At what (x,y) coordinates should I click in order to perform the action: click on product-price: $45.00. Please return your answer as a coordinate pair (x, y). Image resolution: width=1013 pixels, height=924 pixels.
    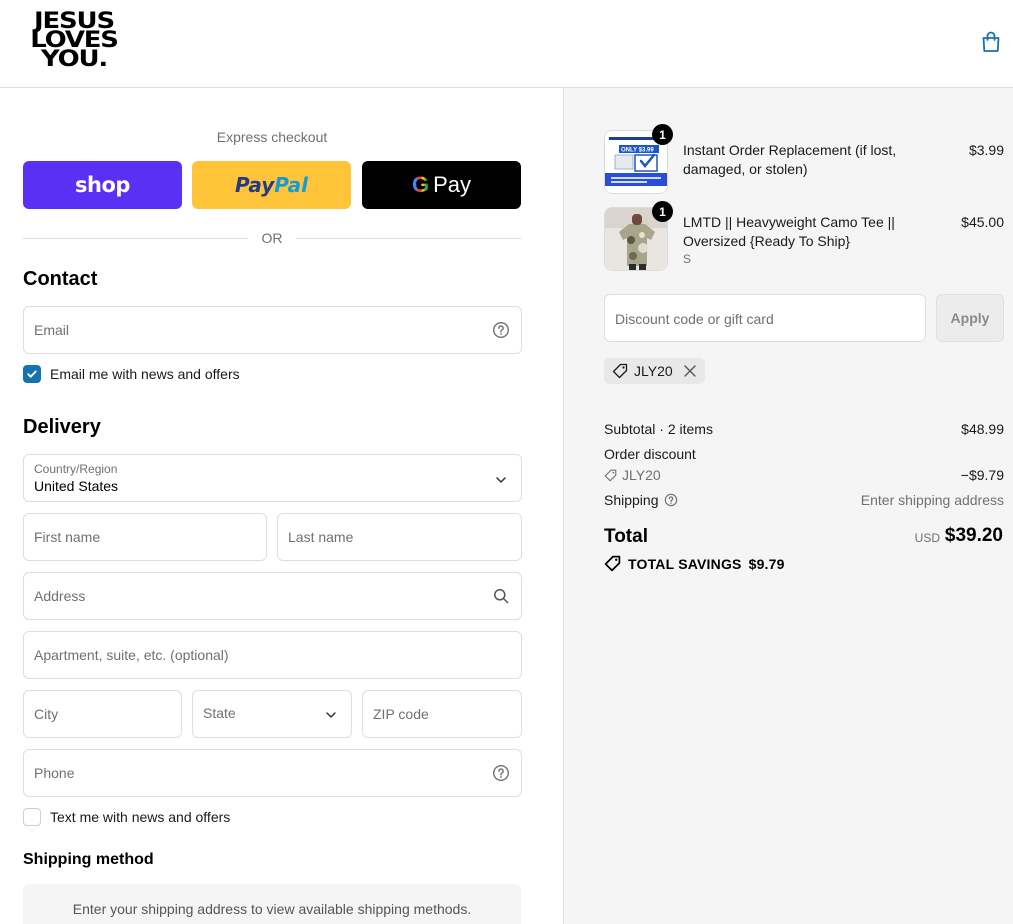
    Looking at the image, I should click on (982, 222).